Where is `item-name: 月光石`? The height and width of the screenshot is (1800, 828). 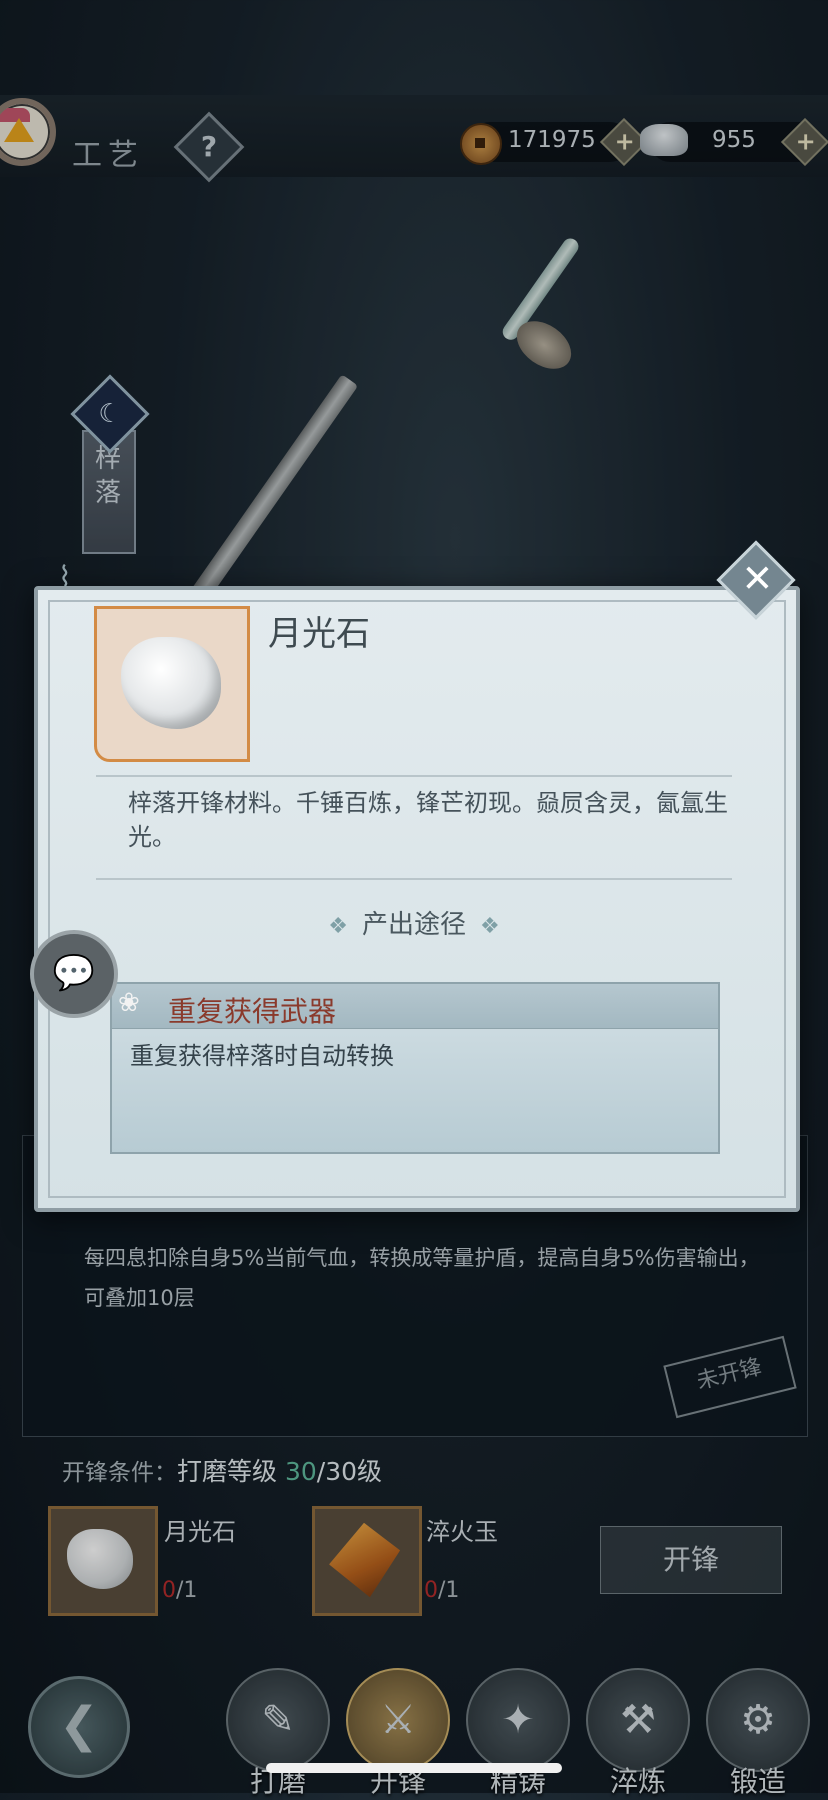
item-name: 月光石 is located at coordinates (319, 634).